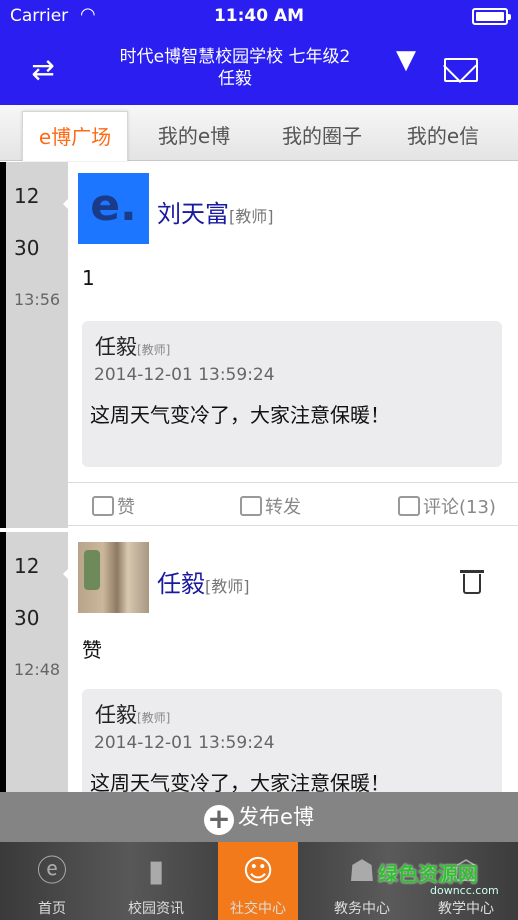 The width and height of the screenshot is (518, 920). I want to click on book-icon: ▮, so click(156, 871).